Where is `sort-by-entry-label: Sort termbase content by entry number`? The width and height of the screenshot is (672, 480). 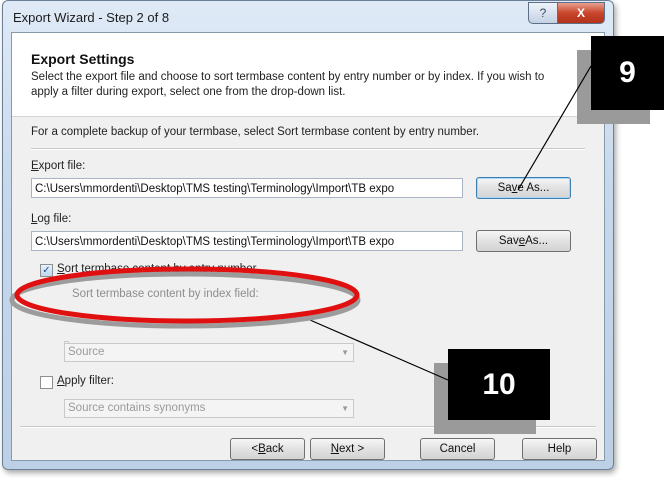
sort-by-entry-label: Sort termbase content by entry number is located at coordinates (156, 269).